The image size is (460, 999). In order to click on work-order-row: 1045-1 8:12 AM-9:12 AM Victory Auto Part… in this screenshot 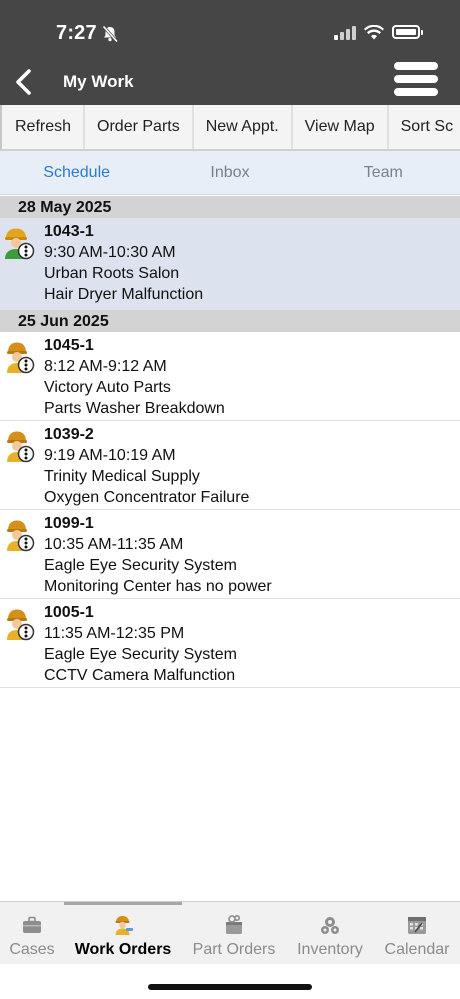, I will do `click(230, 376)`.